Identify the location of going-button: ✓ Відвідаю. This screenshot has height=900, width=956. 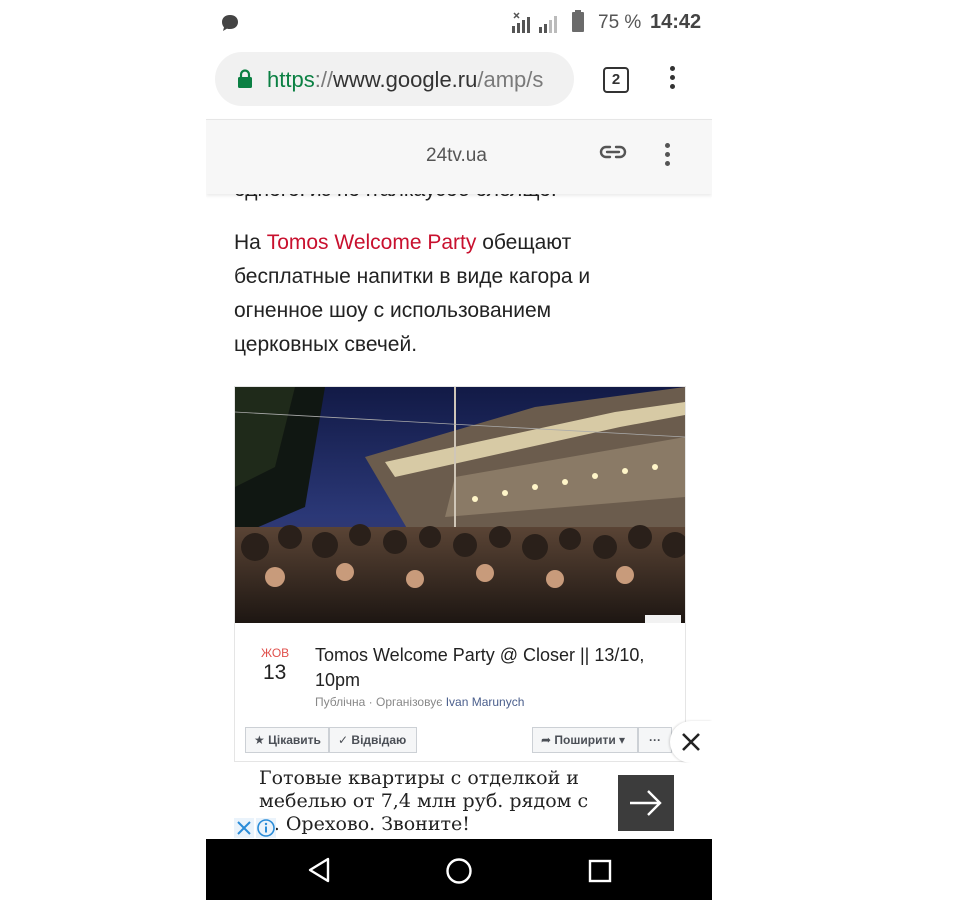
(373, 740).